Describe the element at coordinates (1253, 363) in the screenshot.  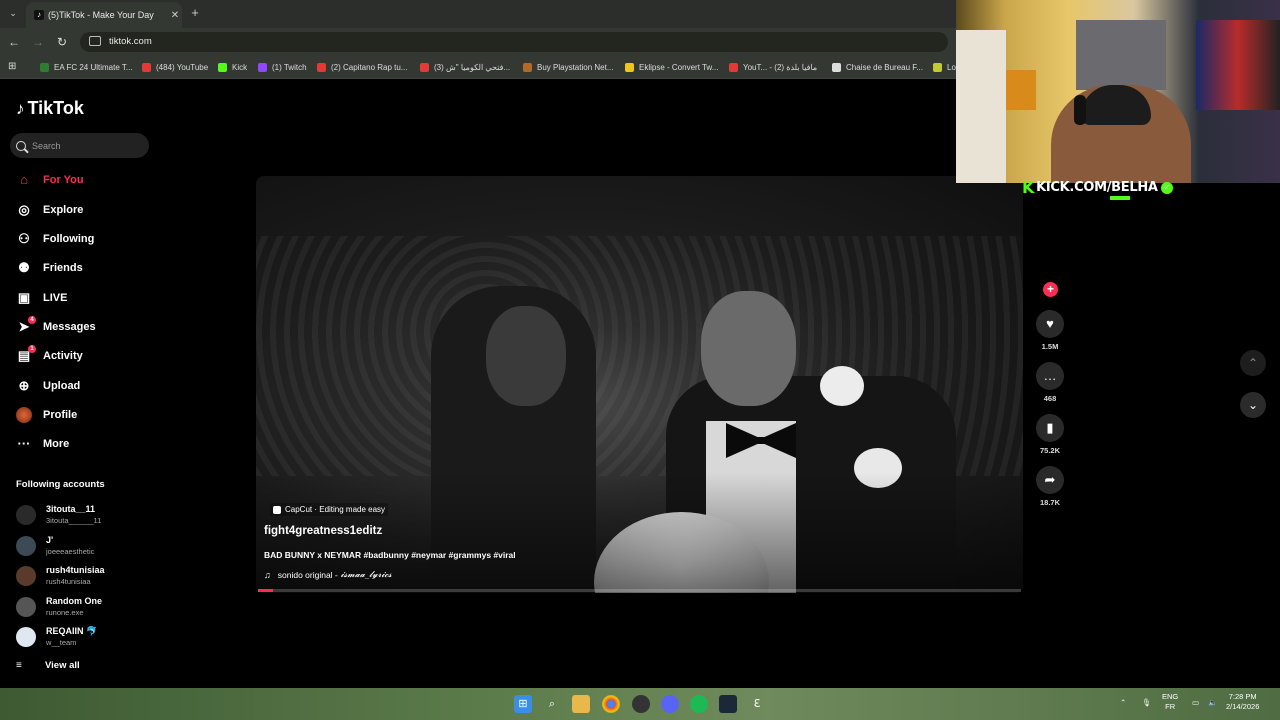
I see `previous-video-button: ⌃` at that location.